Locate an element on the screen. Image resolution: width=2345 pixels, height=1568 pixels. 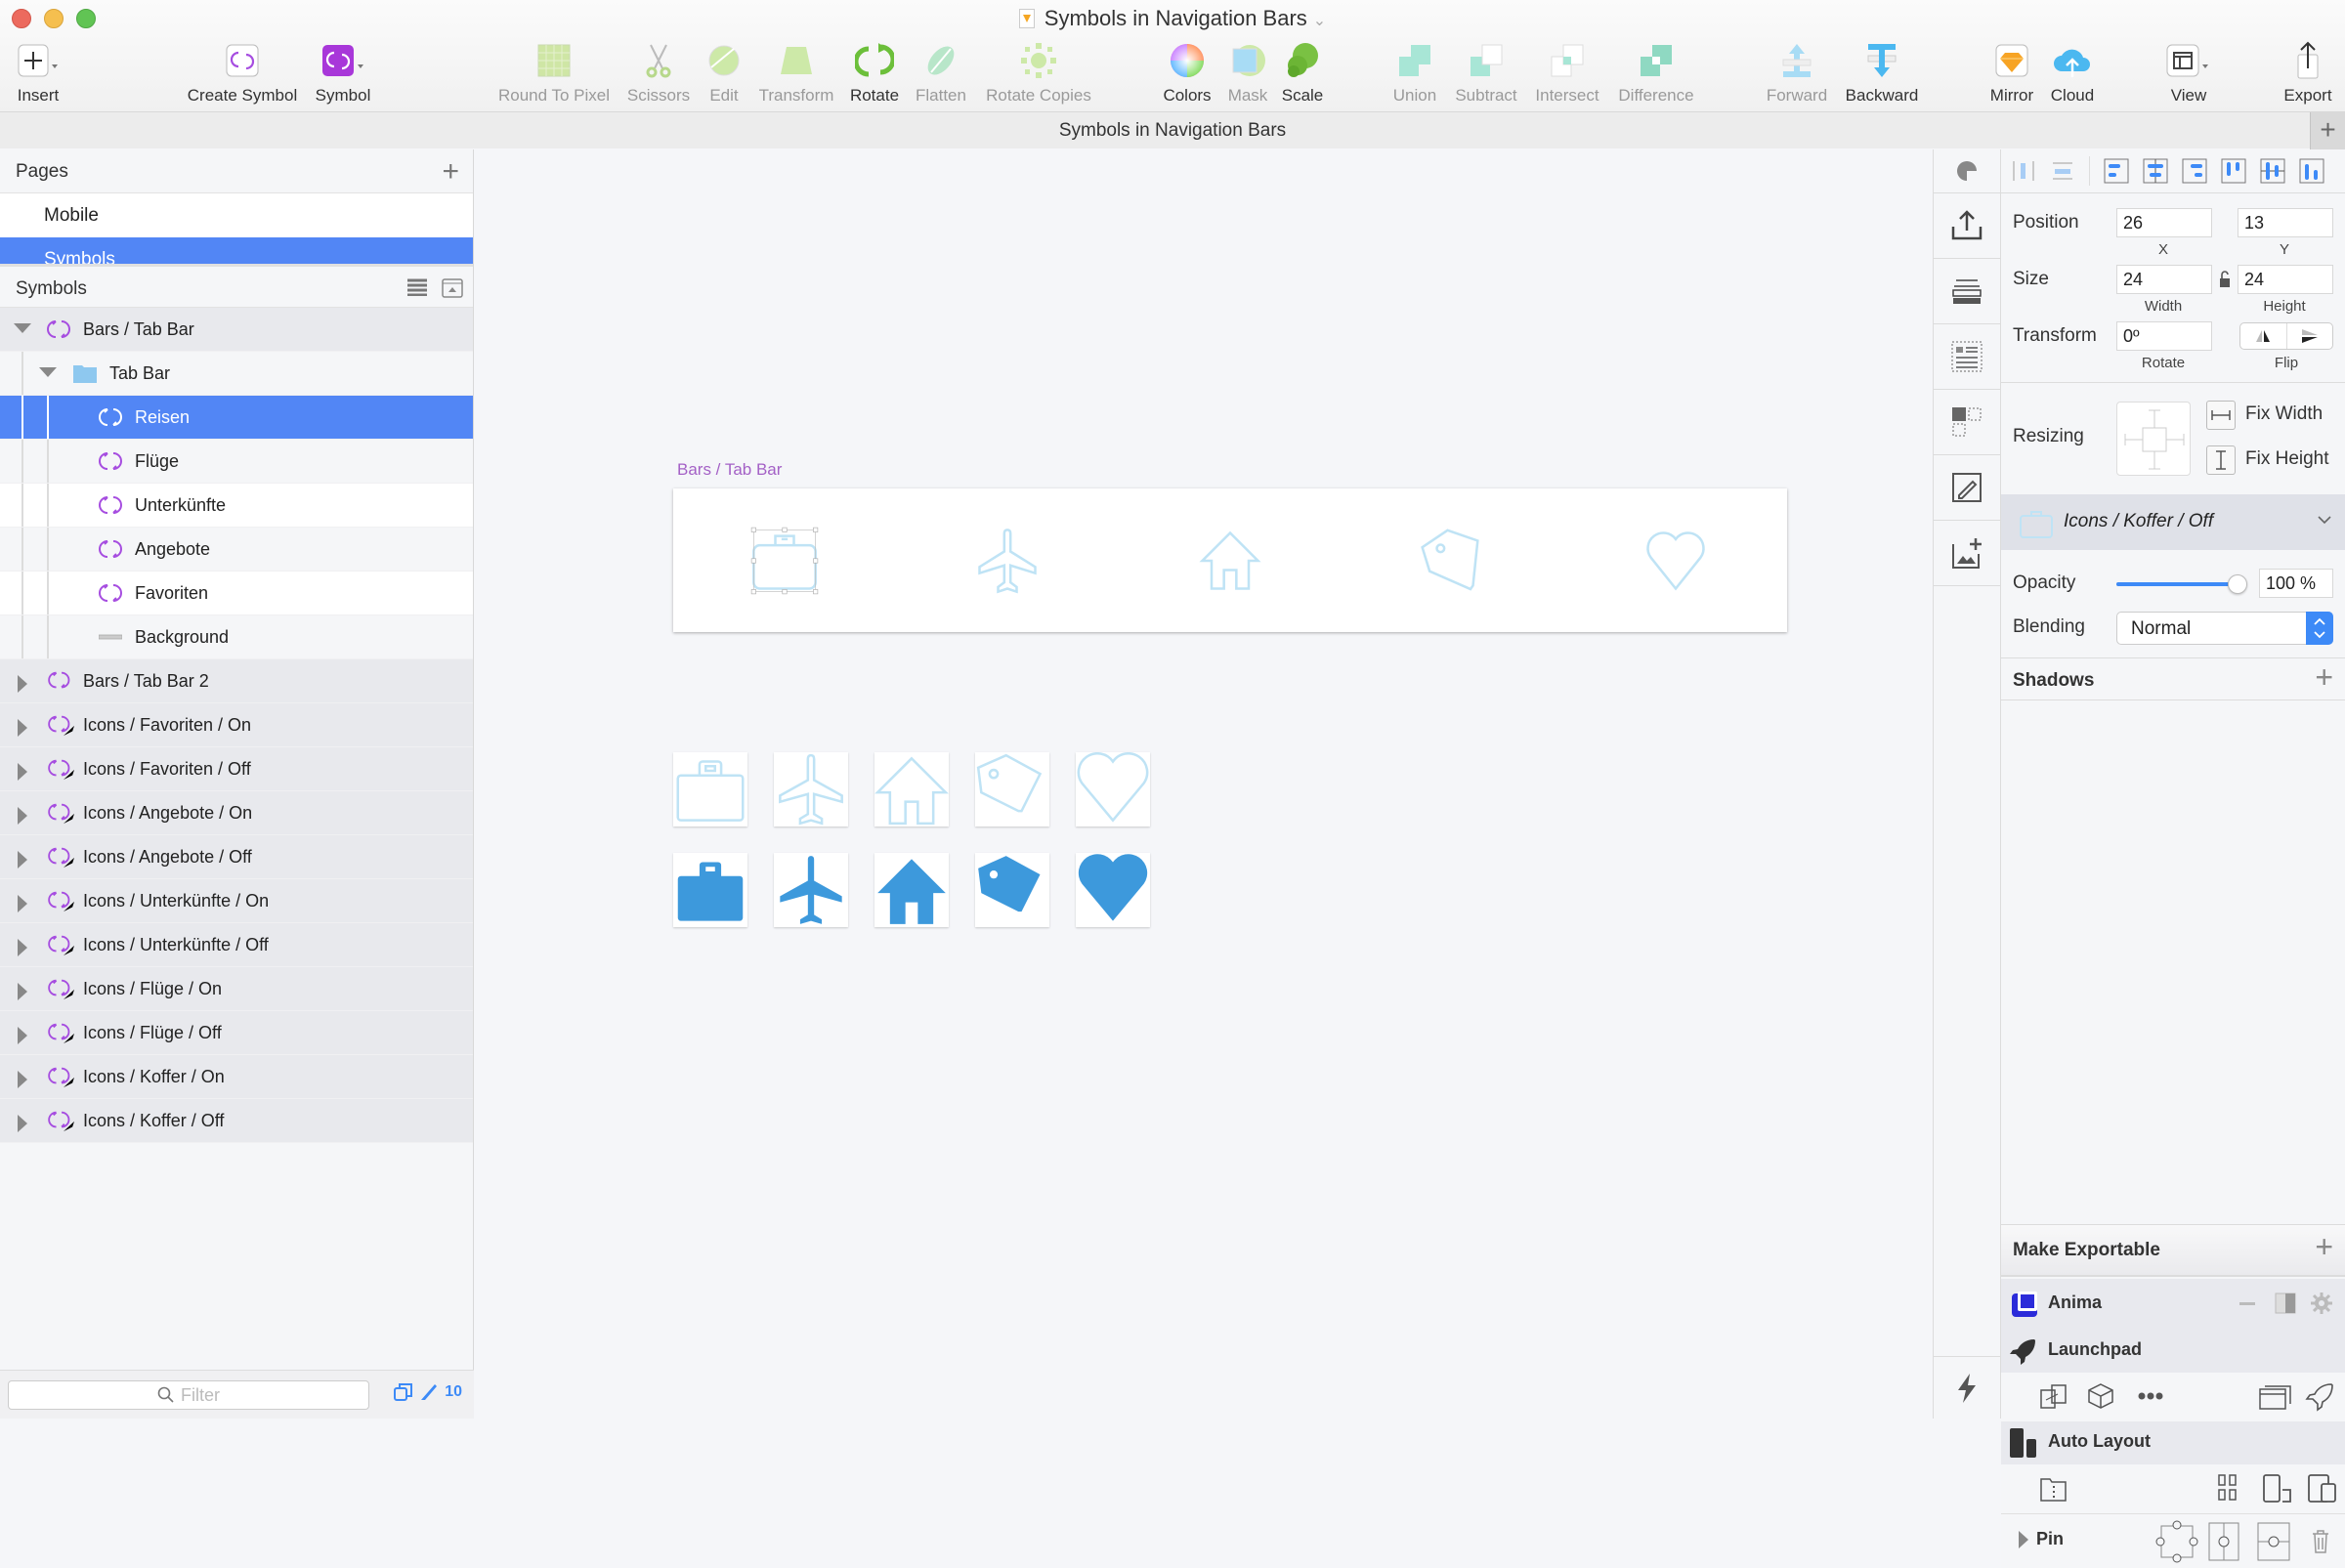
icon-tile-angebote-on is located at coordinates (1012, 890).